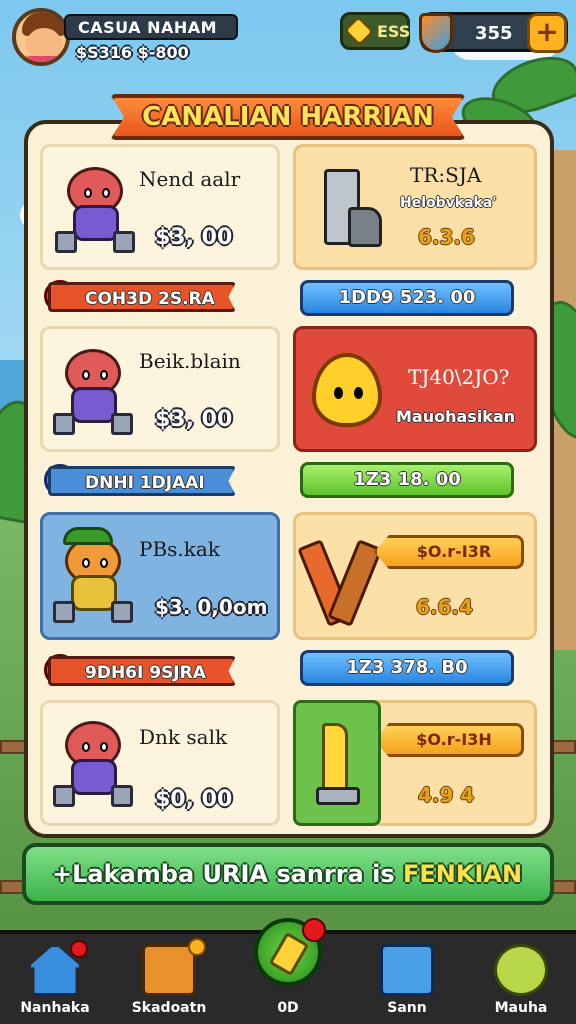 The image size is (576, 1024). I want to click on shop-item-card-featured: TJ40\2JO? Mauohasikan, so click(415, 389).